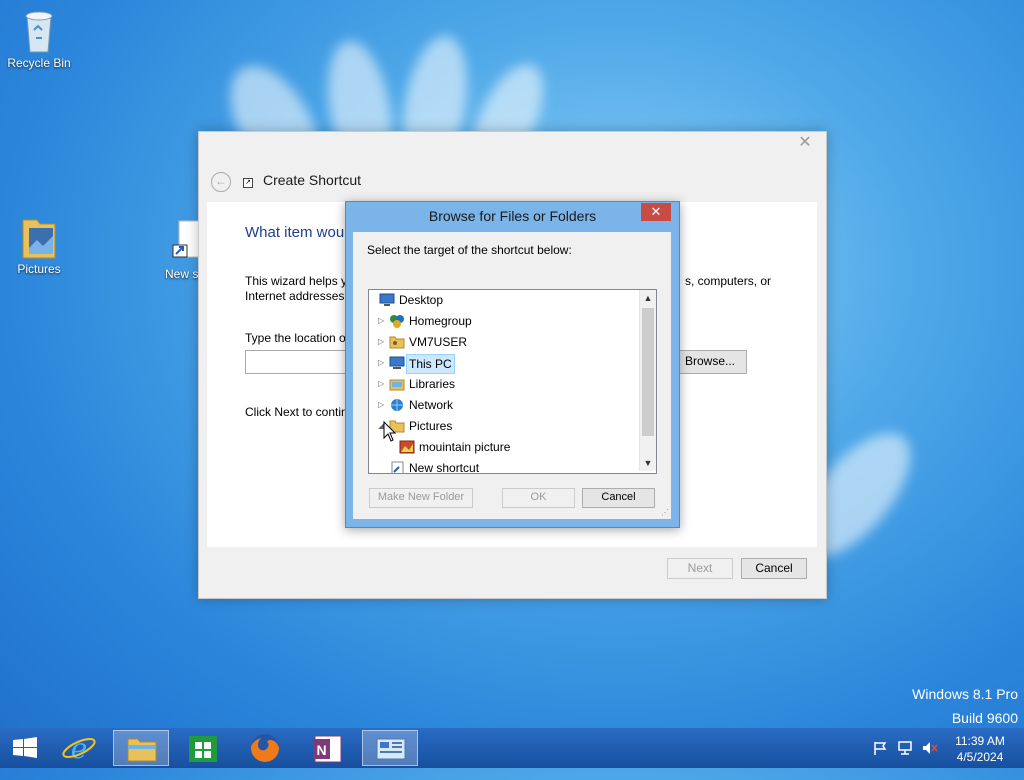  Describe the element at coordinates (980, 749) in the screenshot. I see `taskbar-clock: 11:39 AM 4/5/2024` at that location.